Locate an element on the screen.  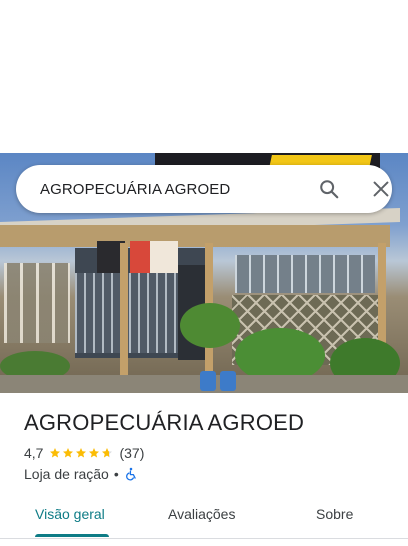
rating-row: 4,7 (37) is located at coordinates (84, 453).